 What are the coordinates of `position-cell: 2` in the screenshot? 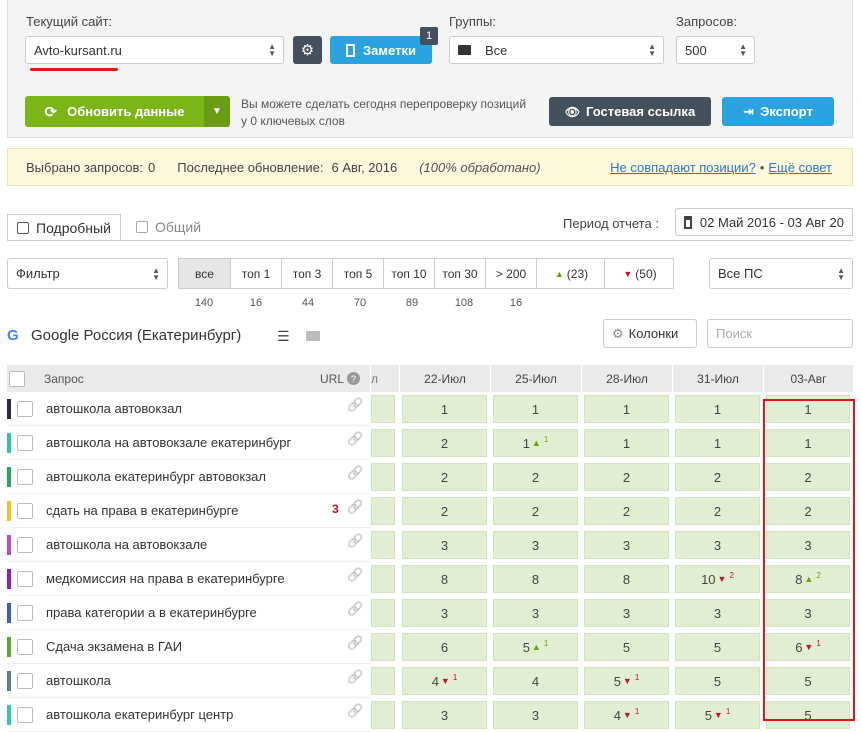 It's located at (444, 511).